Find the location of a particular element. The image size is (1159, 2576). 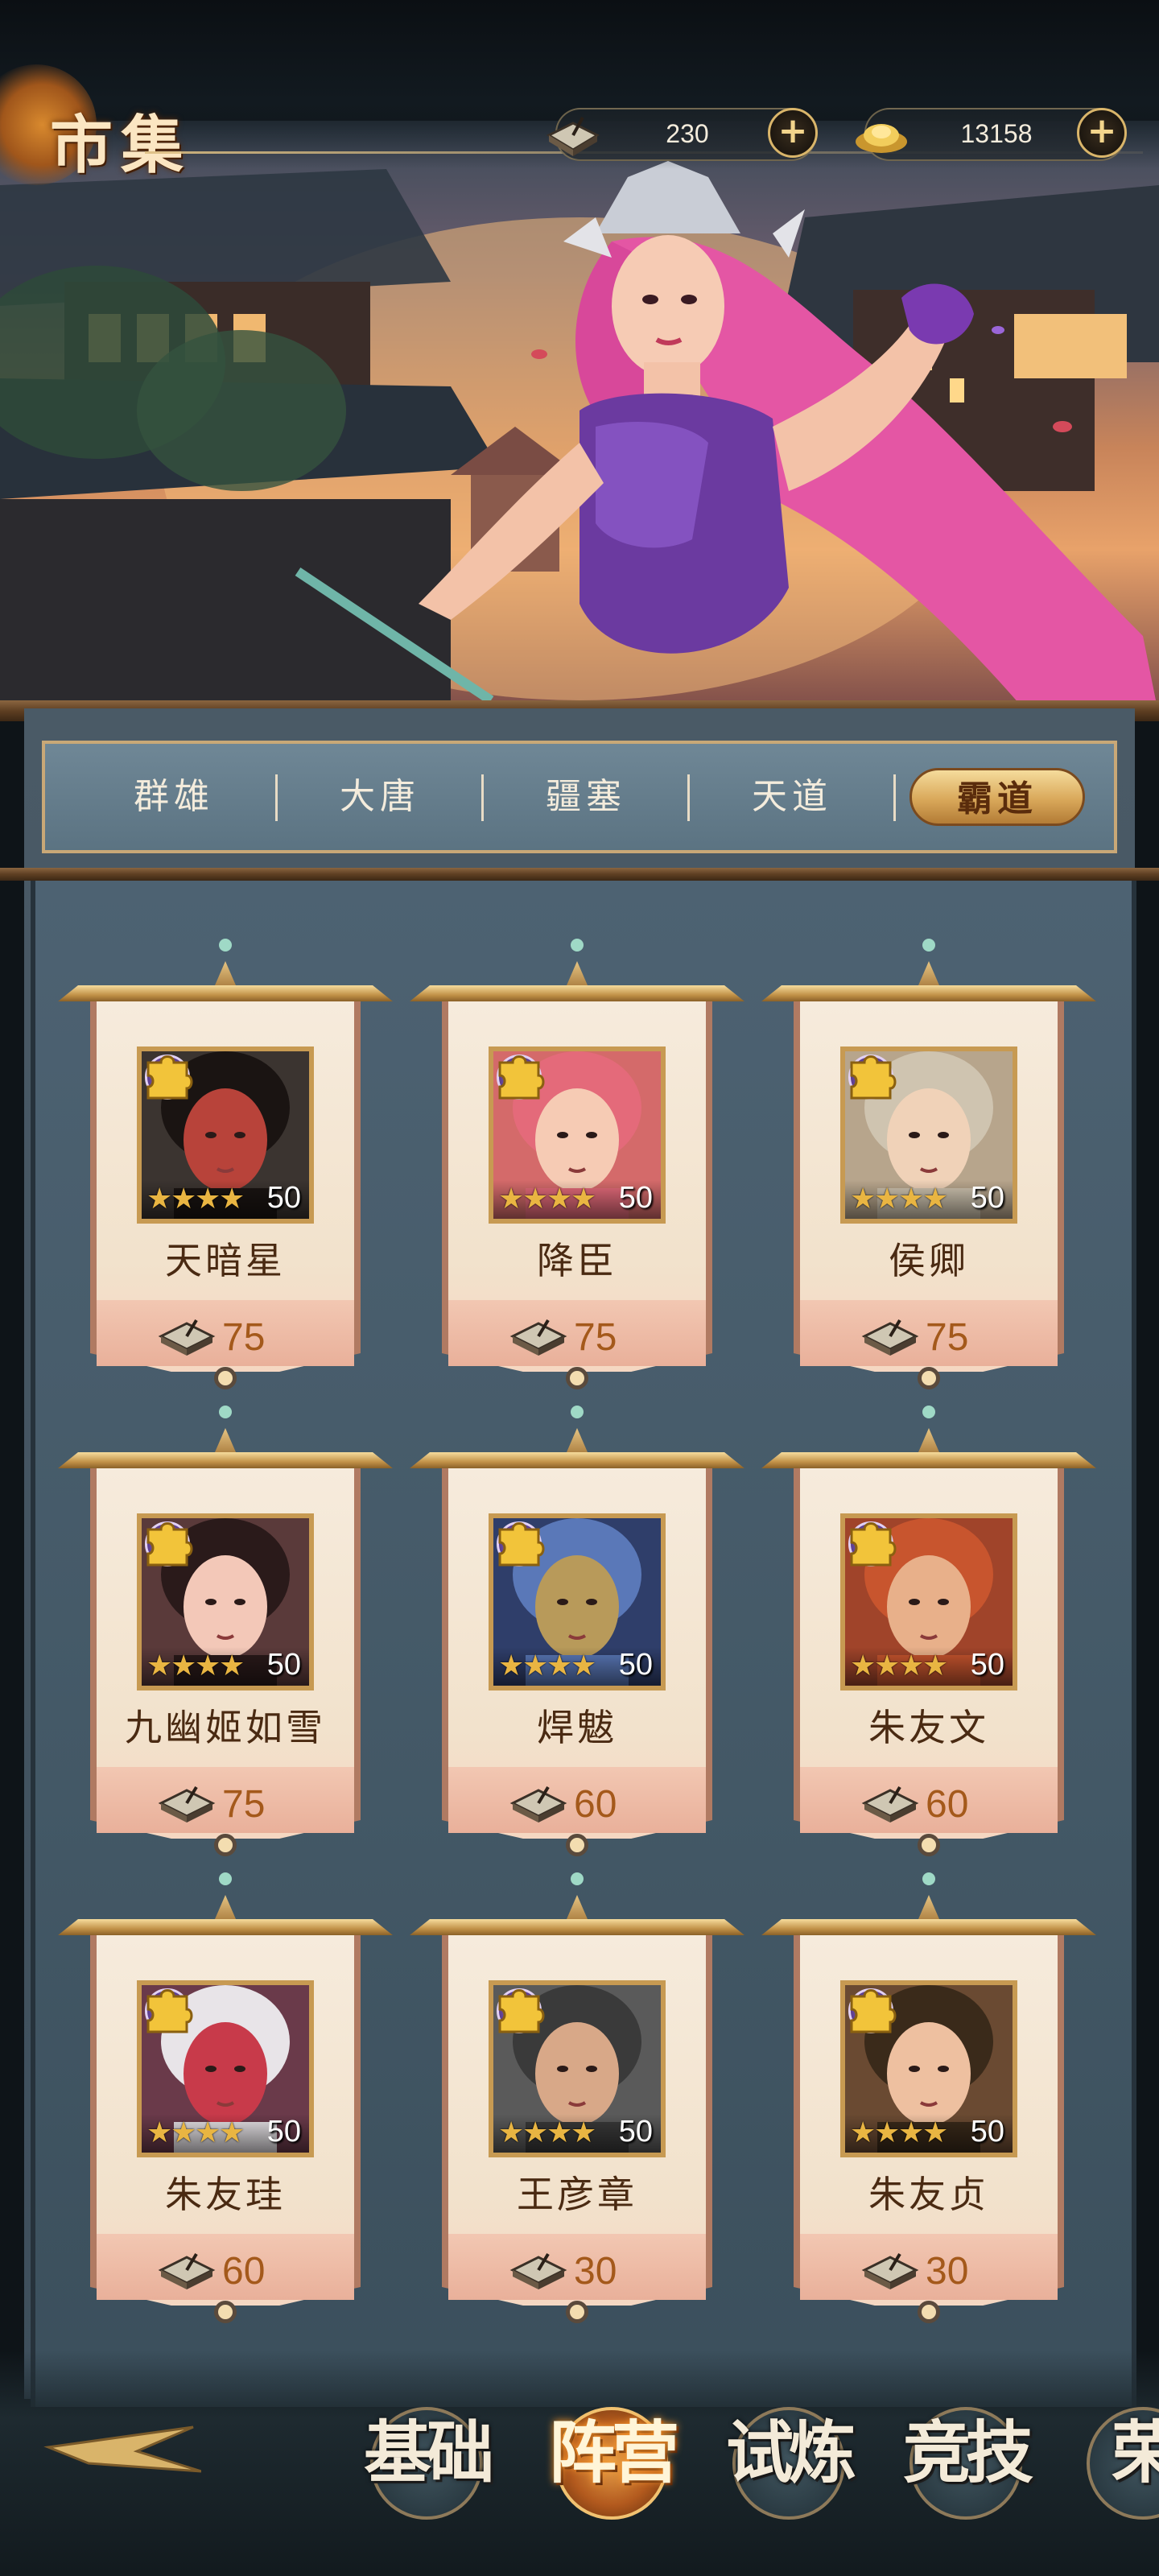

hero-card: 霸 ★★★★ 50 朱友珪 60 is located at coordinates (225, 2103).